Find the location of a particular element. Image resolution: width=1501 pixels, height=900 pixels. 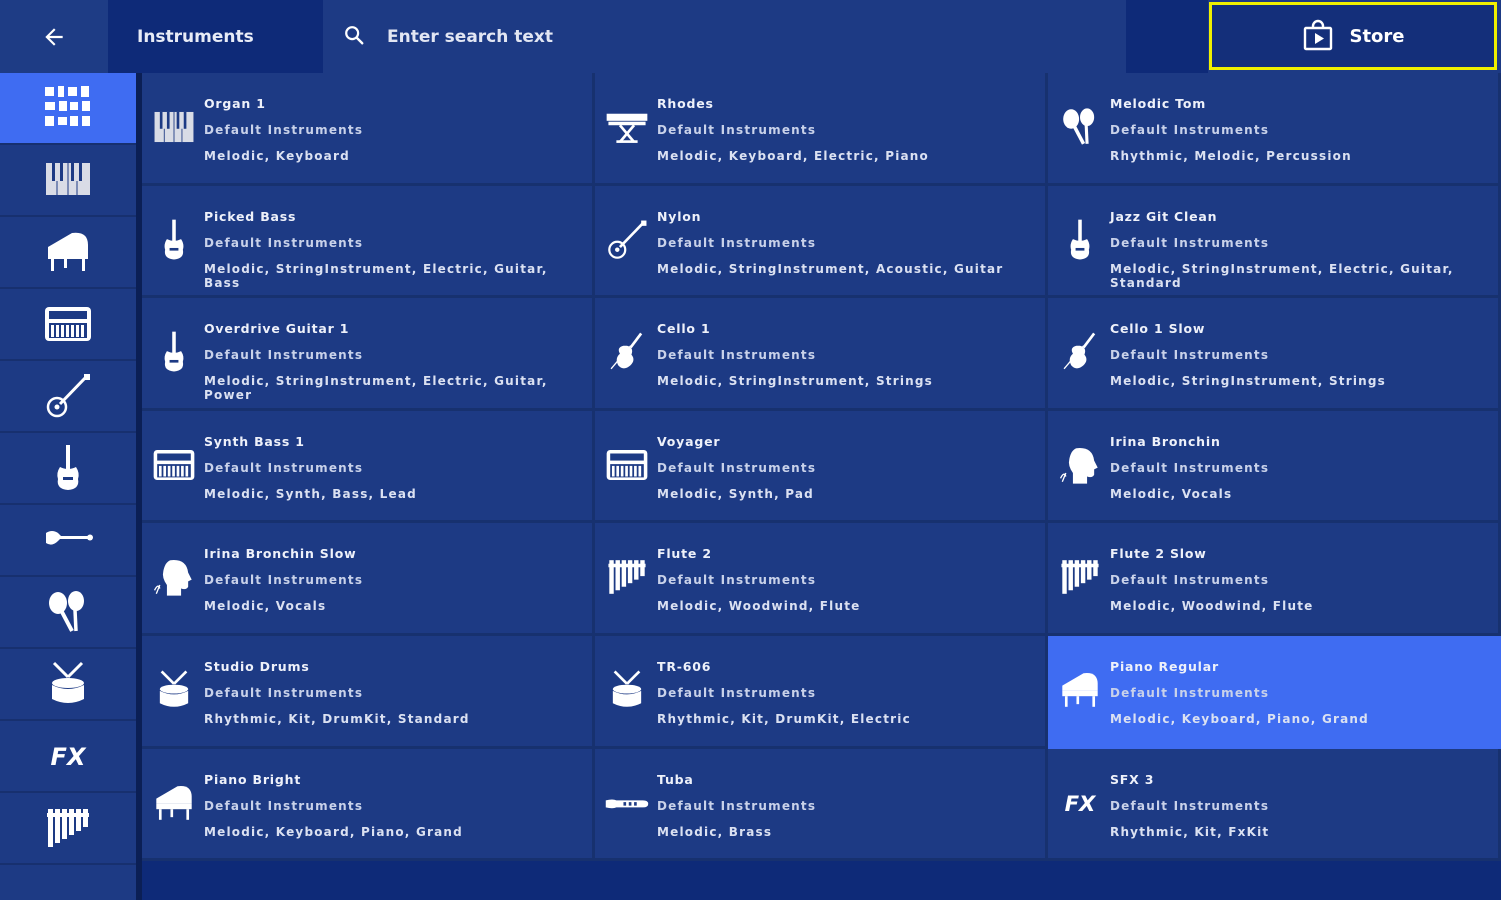

category-sidebar: FX is located at coordinates (68, 486).